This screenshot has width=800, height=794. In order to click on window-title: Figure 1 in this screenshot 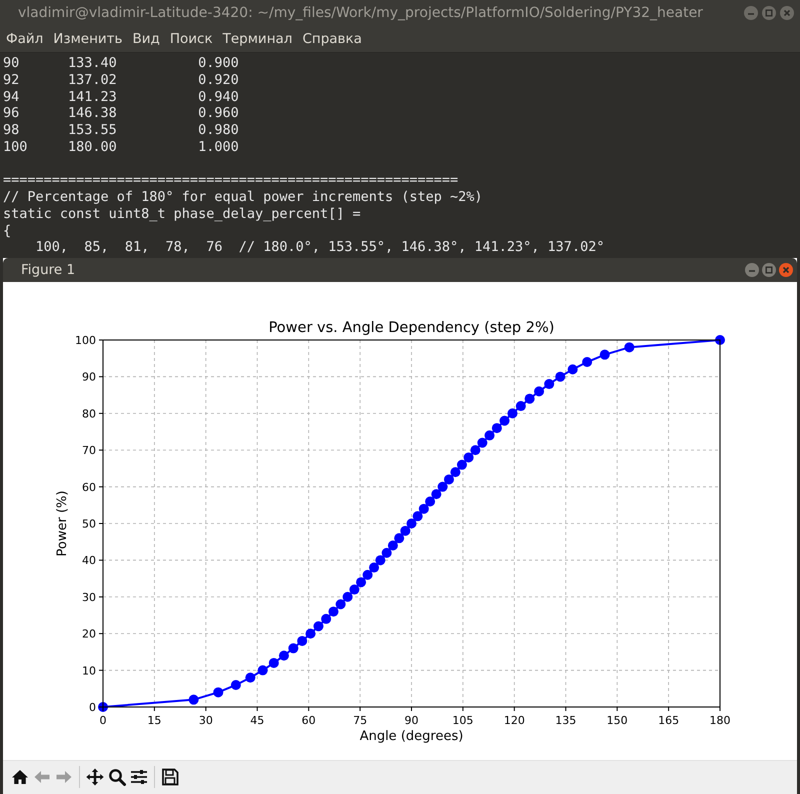, I will do `click(48, 270)`.